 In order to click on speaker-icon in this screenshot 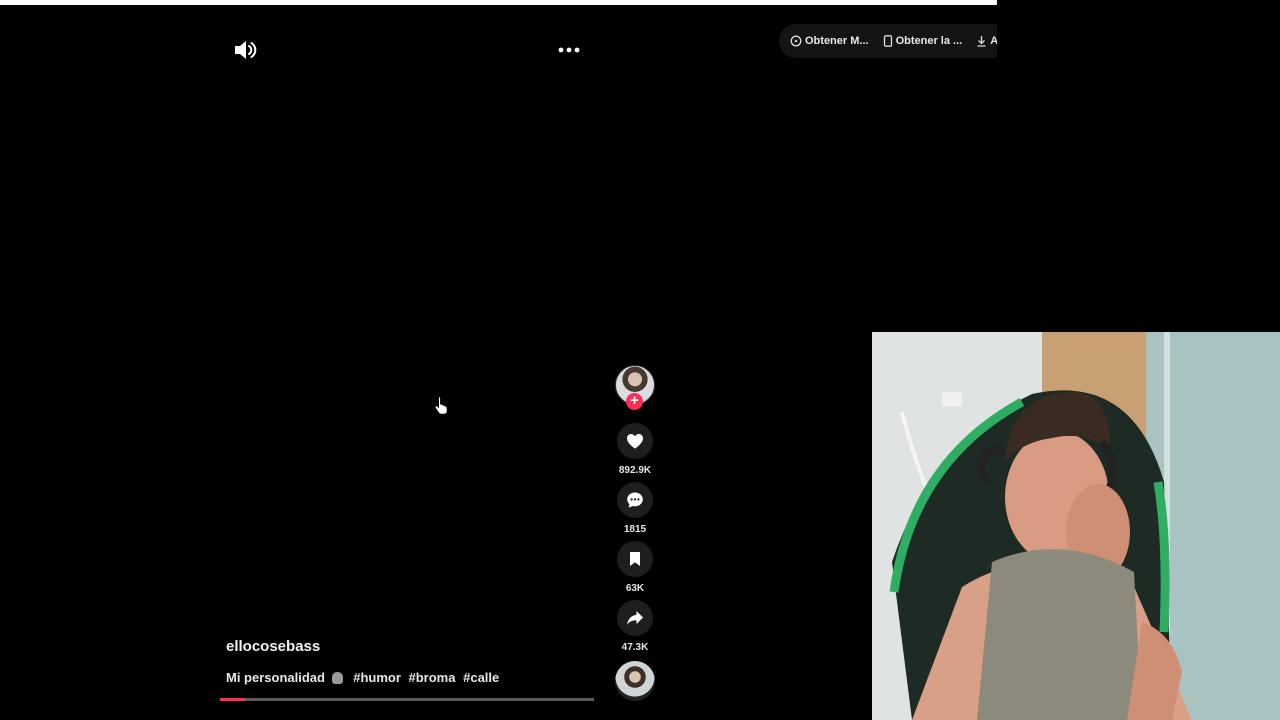, I will do `click(246, 50)`.